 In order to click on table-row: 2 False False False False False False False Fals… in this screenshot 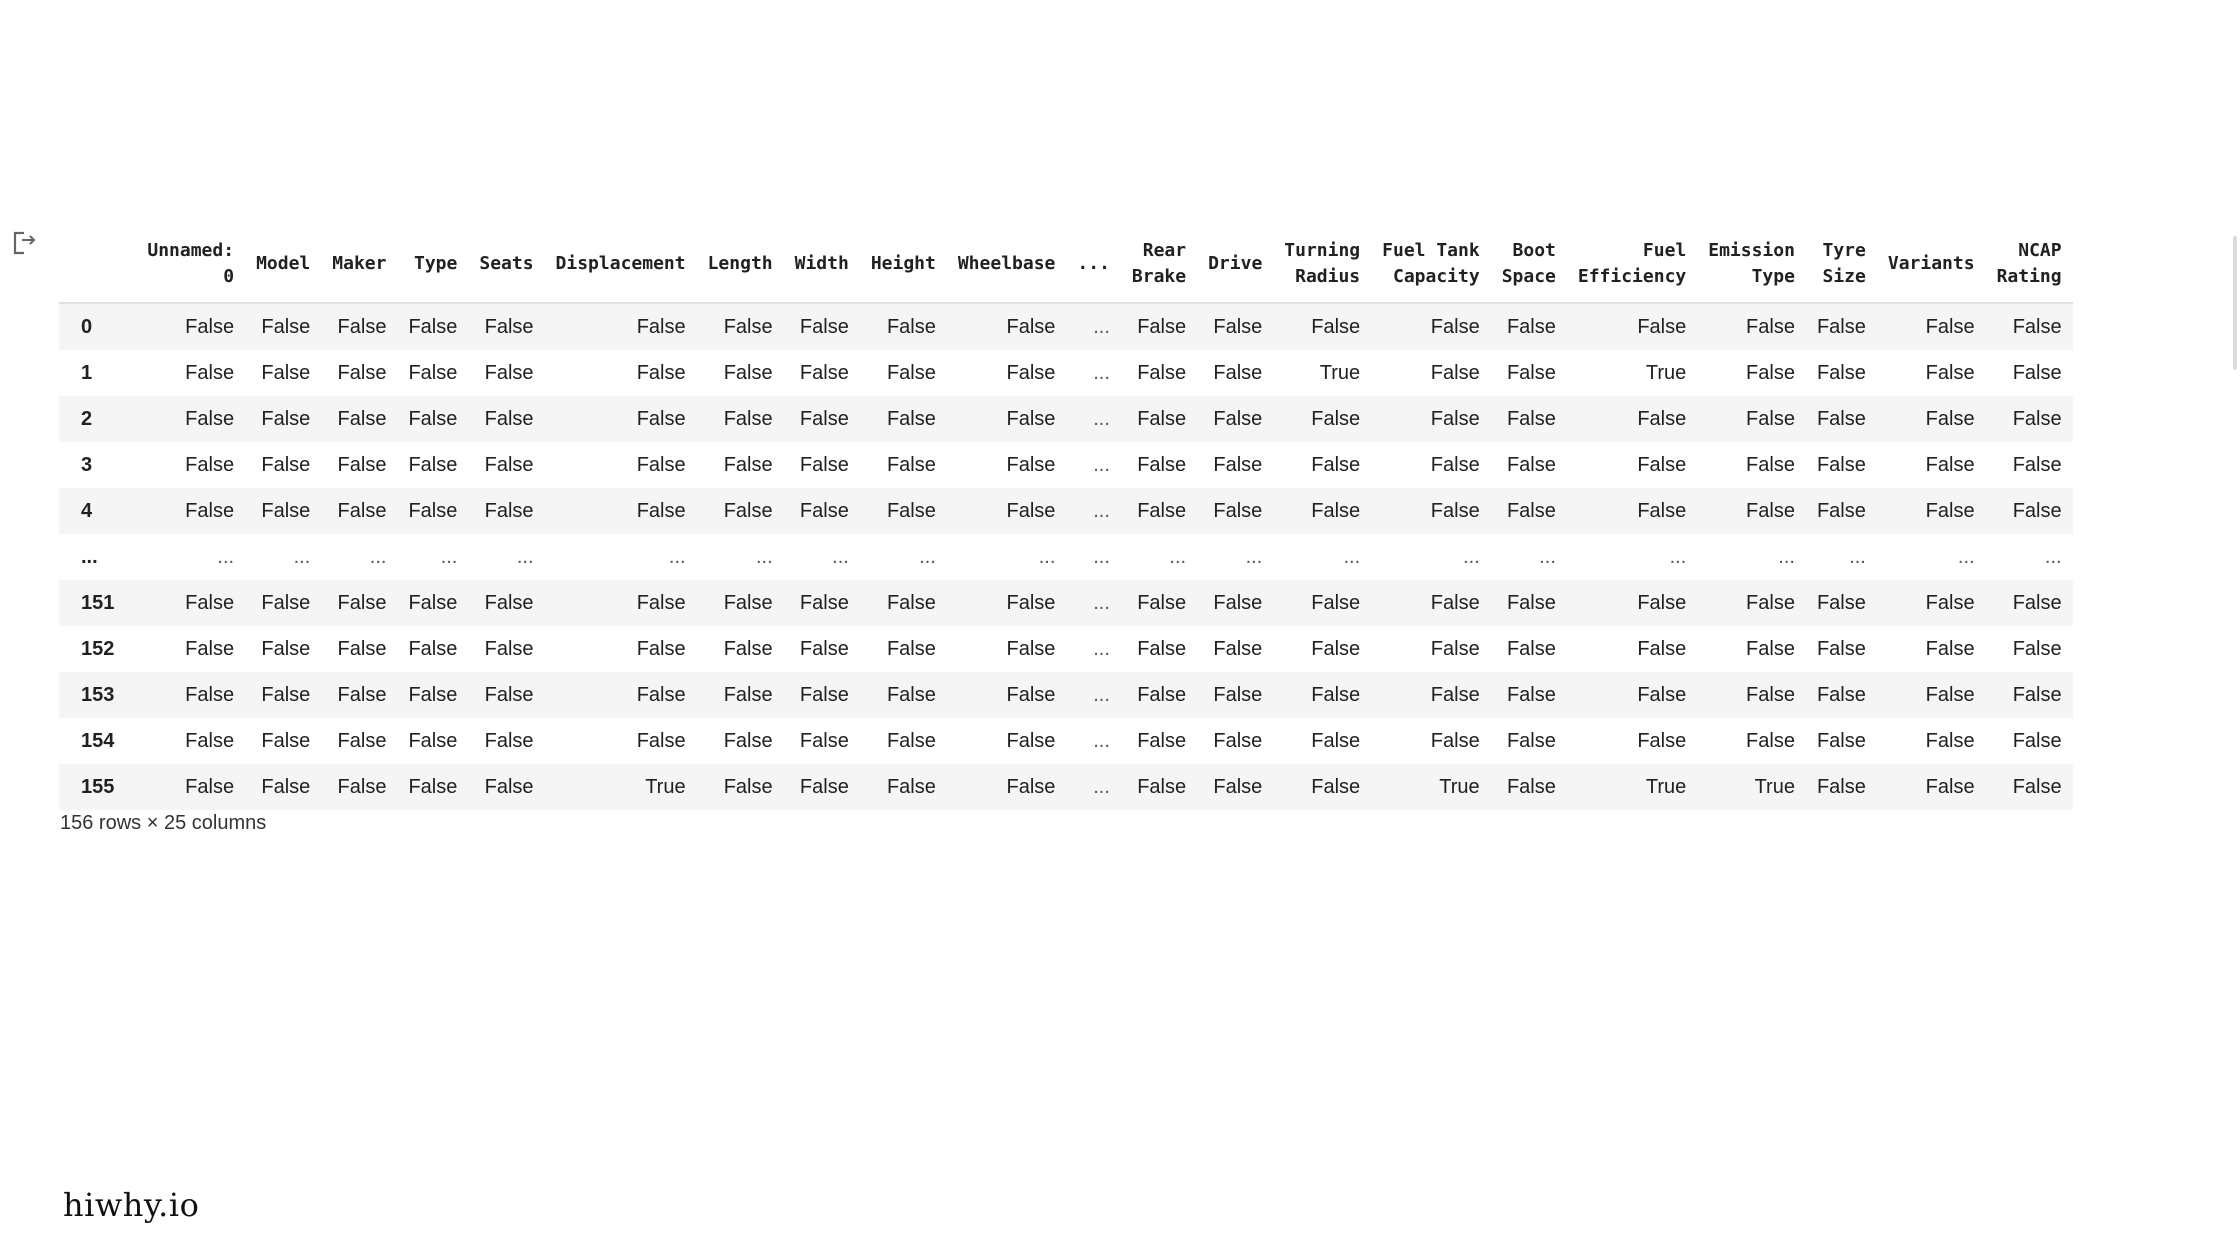, I will do `click(1066, 419)`.